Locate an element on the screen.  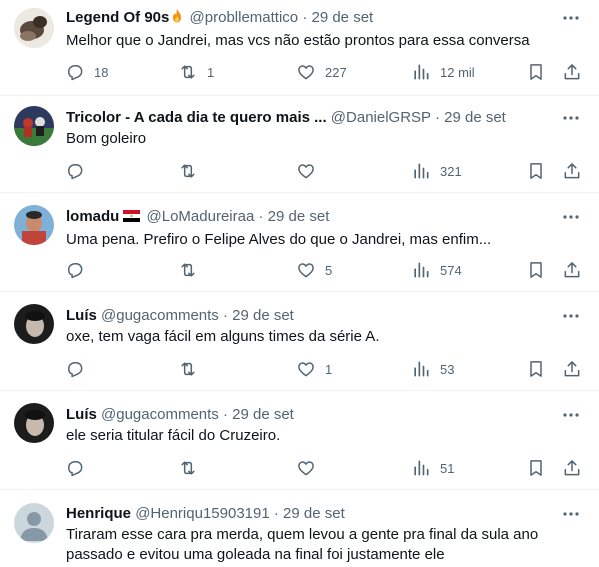
views-button: 51 is located at coordinates (432, 468).